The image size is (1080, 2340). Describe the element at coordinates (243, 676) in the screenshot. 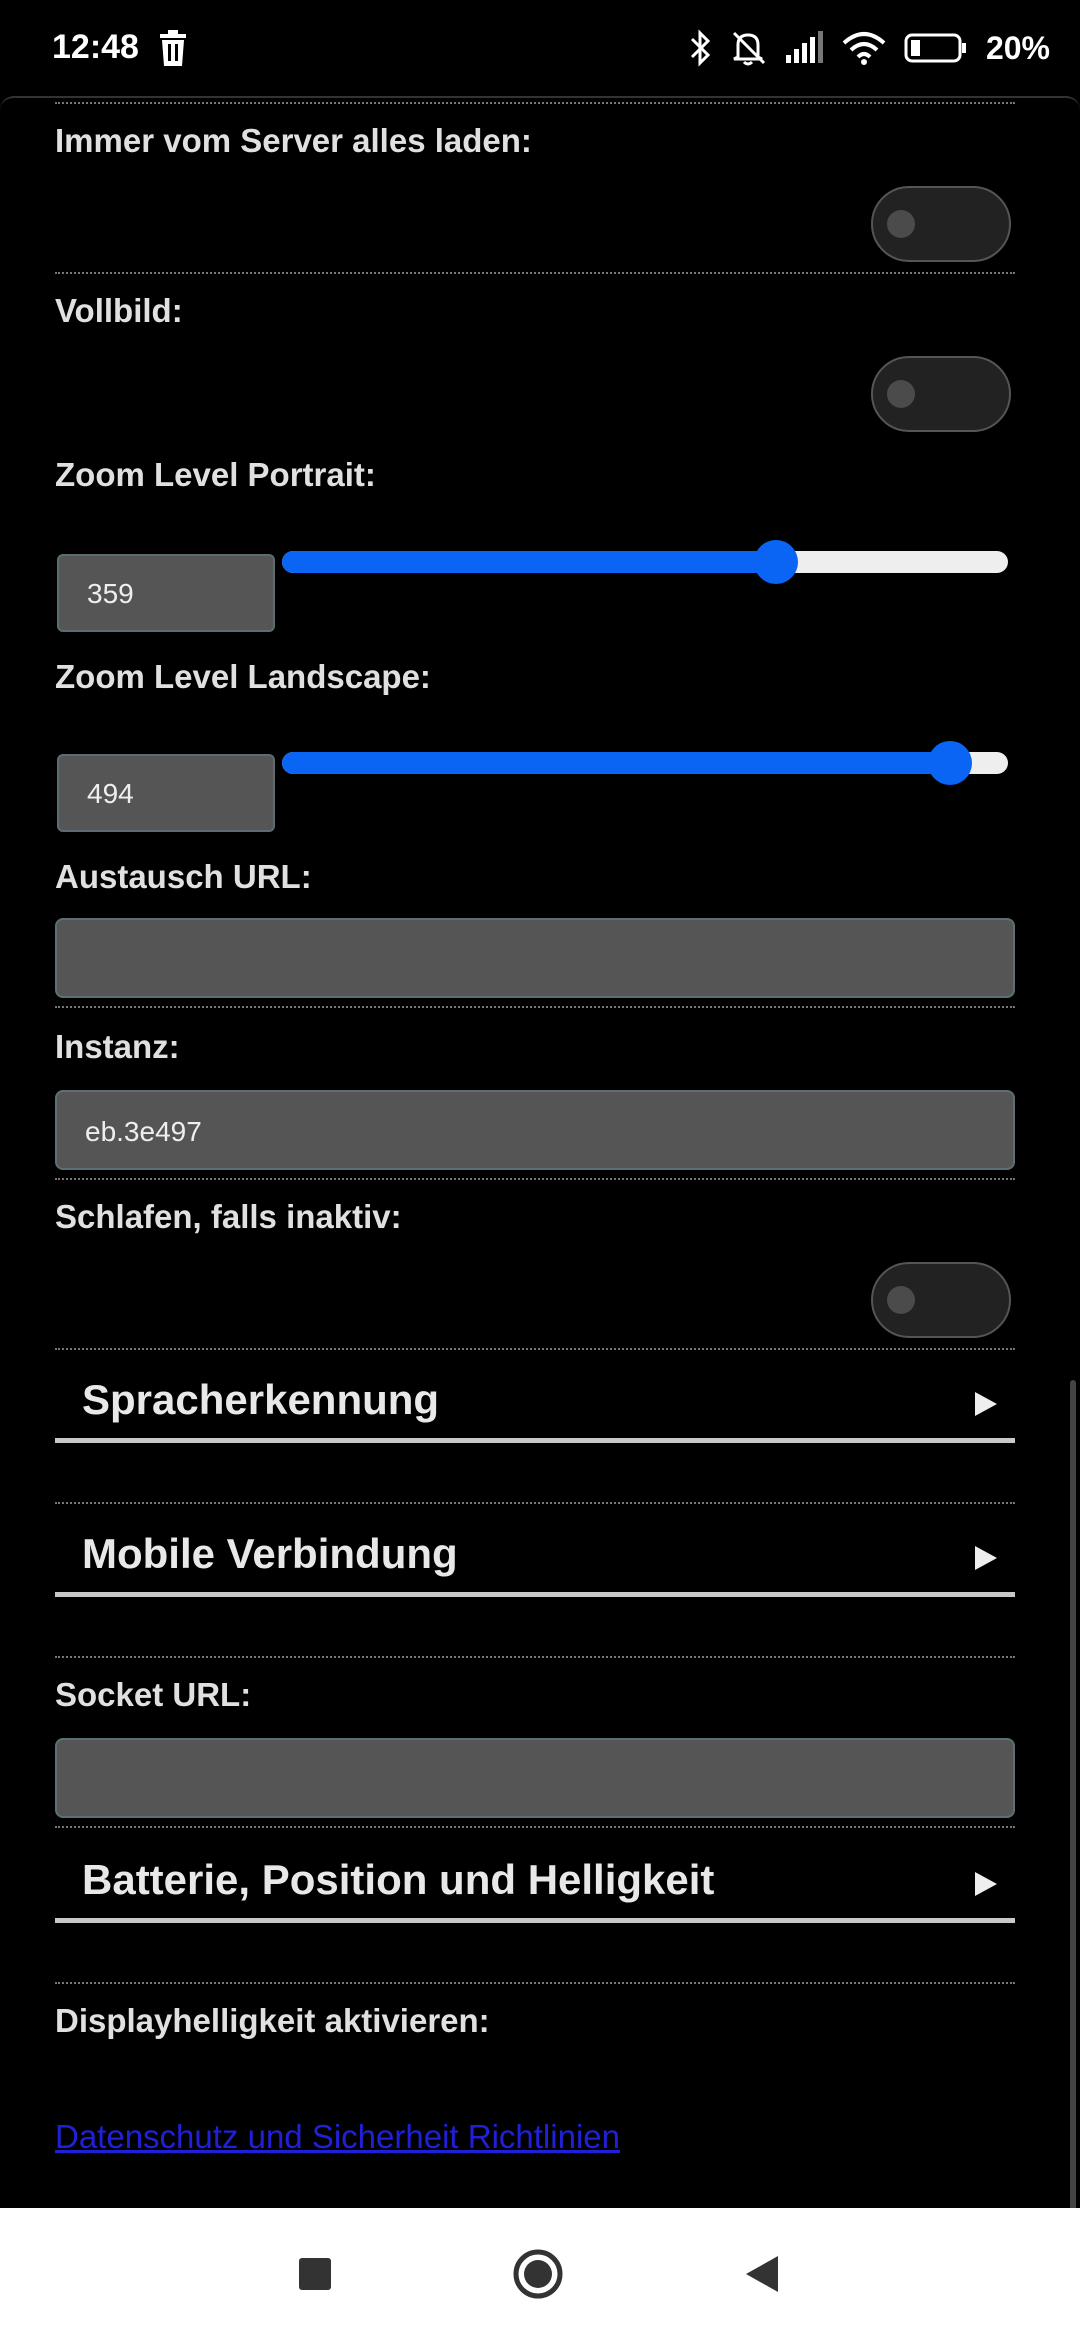

I see `zoom-landscape-label: Zoom Level Landscape:` at that location.